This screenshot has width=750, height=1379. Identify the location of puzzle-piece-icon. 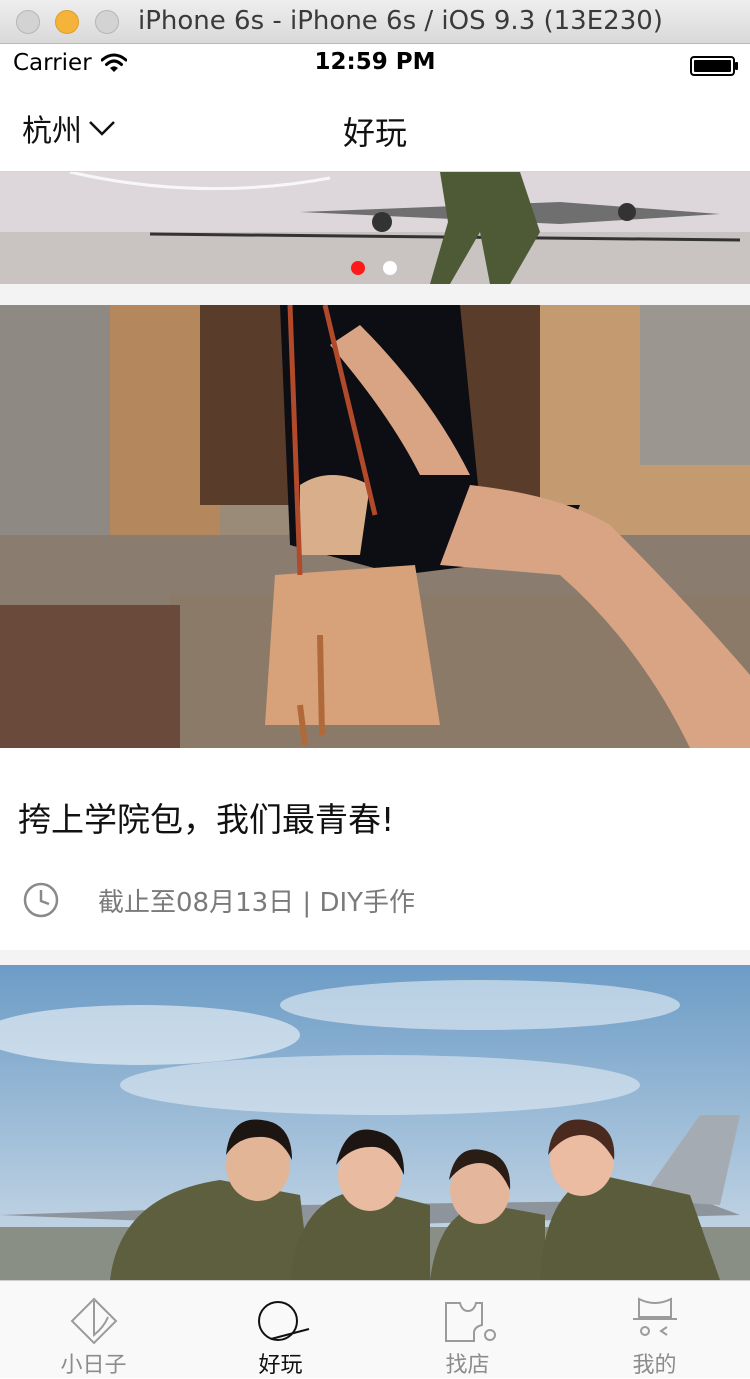
(470, 1322).